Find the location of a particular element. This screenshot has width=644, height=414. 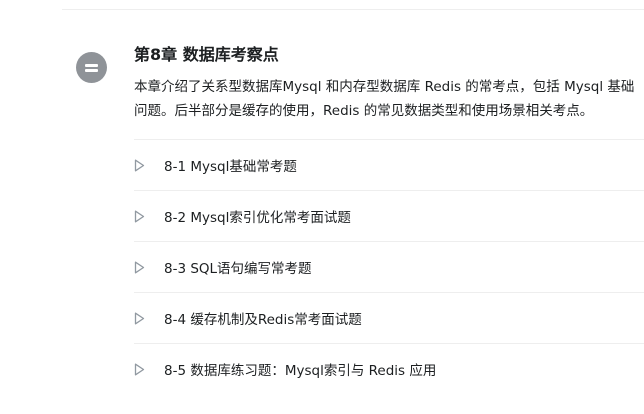

list-icon is located at coordinates (91, 67).